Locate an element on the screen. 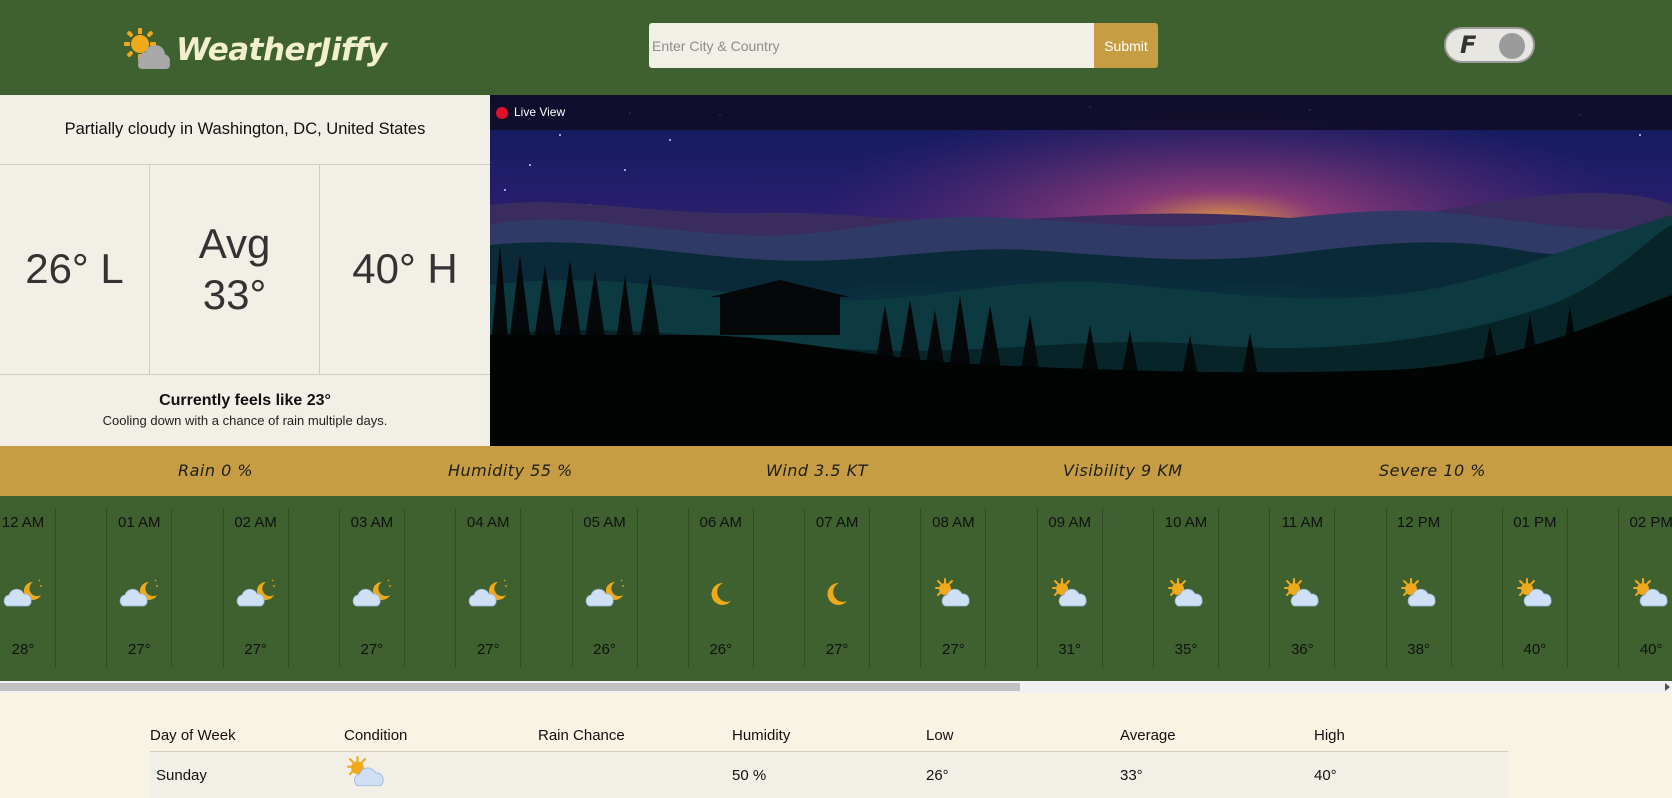  hourly-item: 07 AM 27° is located at coordinates (837, 588).